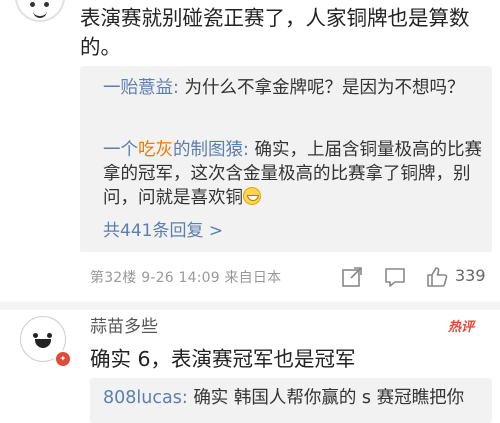 The image size is (500, 423). I want to click on avatar, so click(40, 11).